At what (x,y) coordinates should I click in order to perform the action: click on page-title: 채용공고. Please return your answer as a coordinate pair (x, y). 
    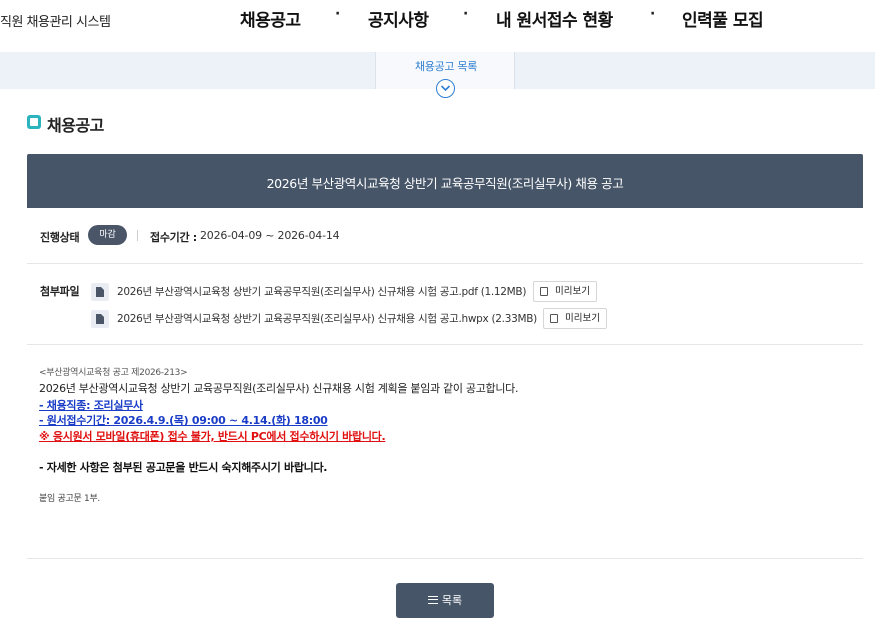
    Looking at the image, I should click on (75, 125).